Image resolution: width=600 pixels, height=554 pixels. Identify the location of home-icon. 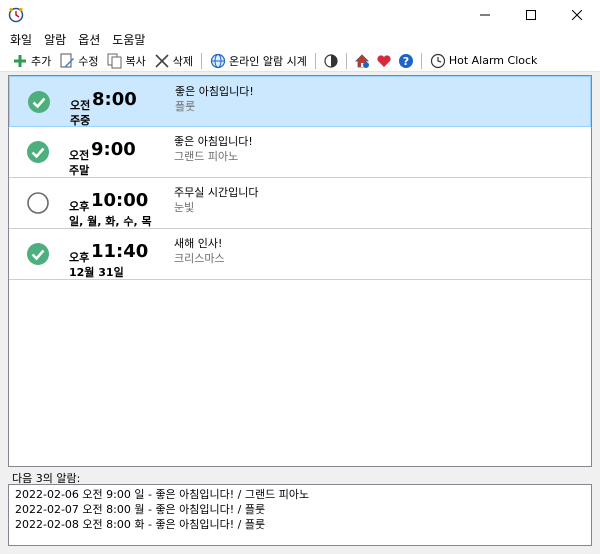
(361, 60).